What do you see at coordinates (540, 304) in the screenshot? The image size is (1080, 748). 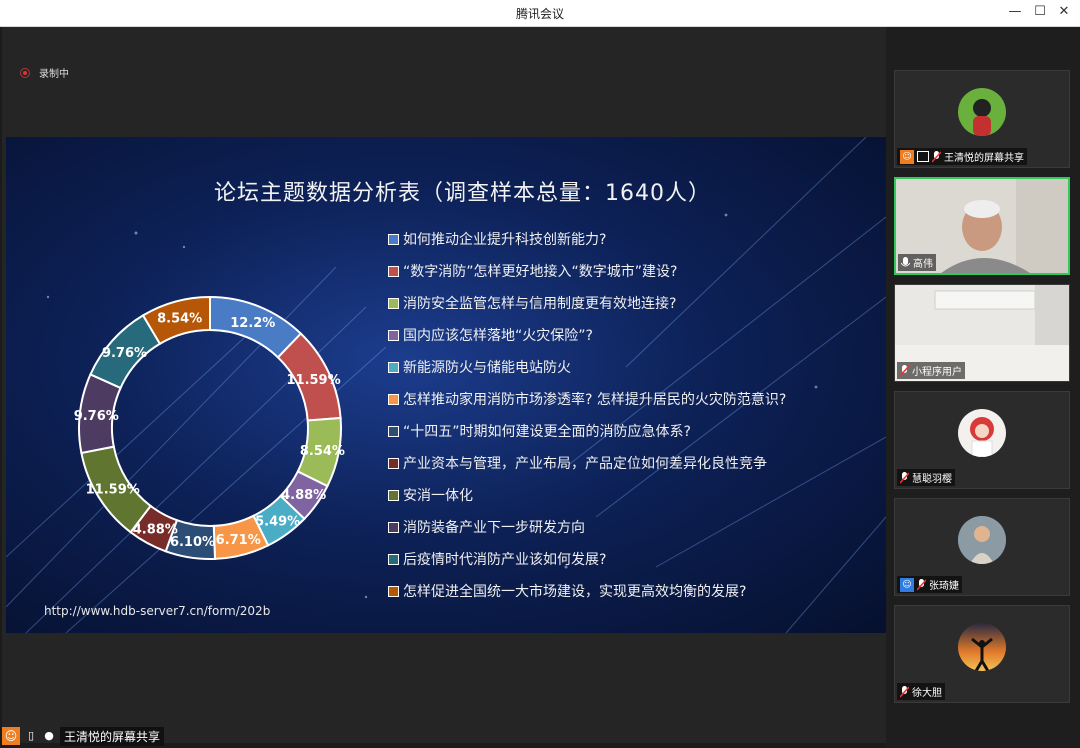 I see `legend-label: 消防安全监管怎样与信用制度更有效地连接?` at bounding box center [540, 304].